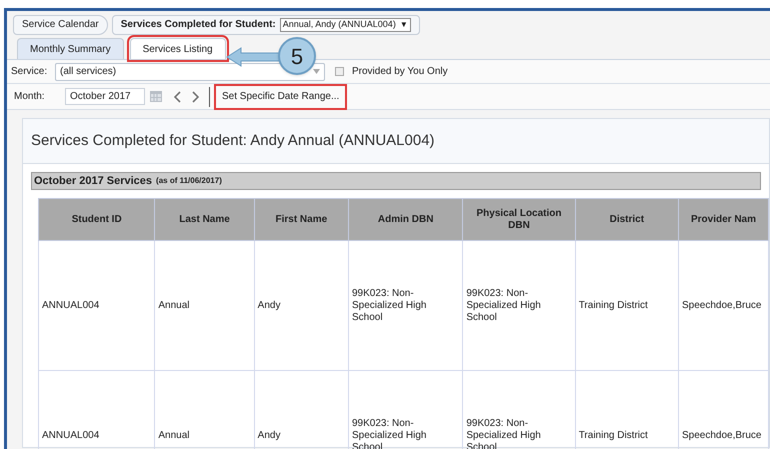 This screenshot has height=449, width=770. I want to click on field-label: Month:, so click(29, 97).